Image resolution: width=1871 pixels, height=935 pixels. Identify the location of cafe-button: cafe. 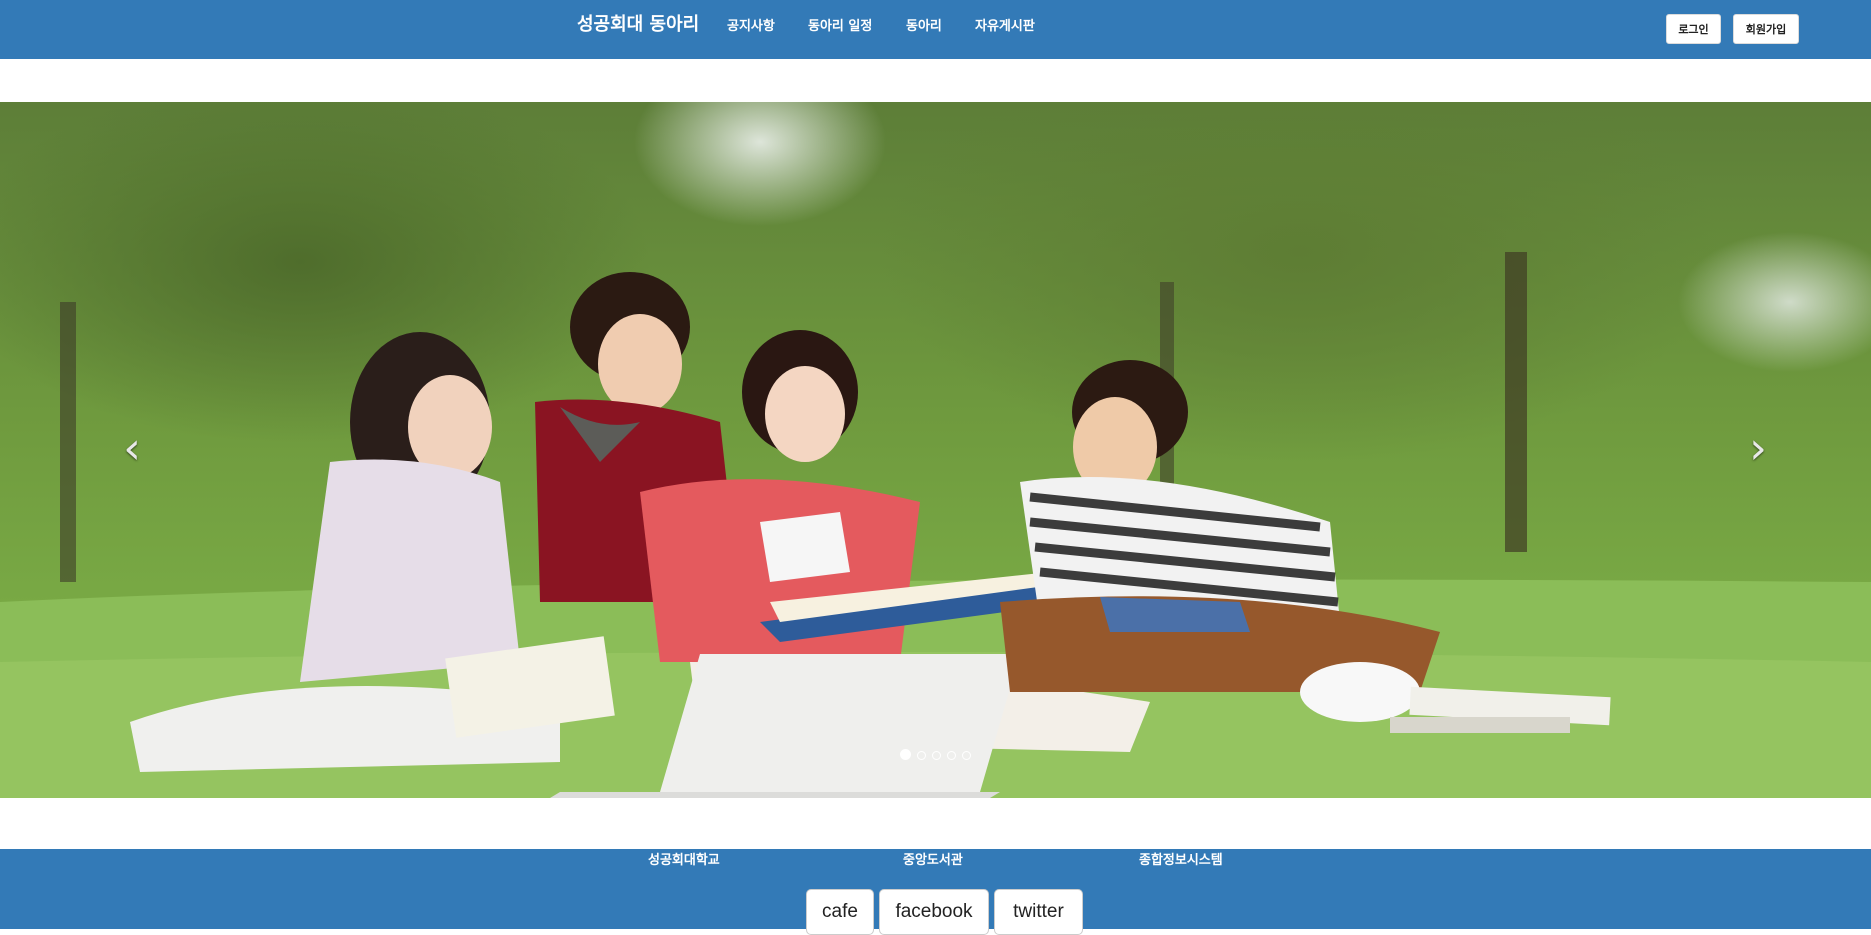
(840, 912).